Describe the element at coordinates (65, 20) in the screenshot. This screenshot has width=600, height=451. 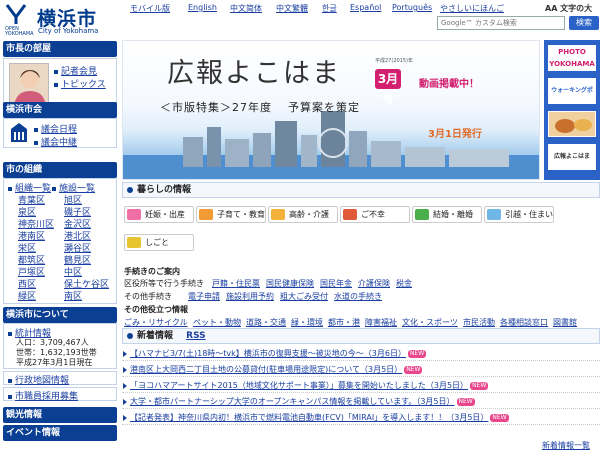
I see `yokohama-logo: OPEN YOKOHAMA 横浜市 City of Yokohama` at that location.